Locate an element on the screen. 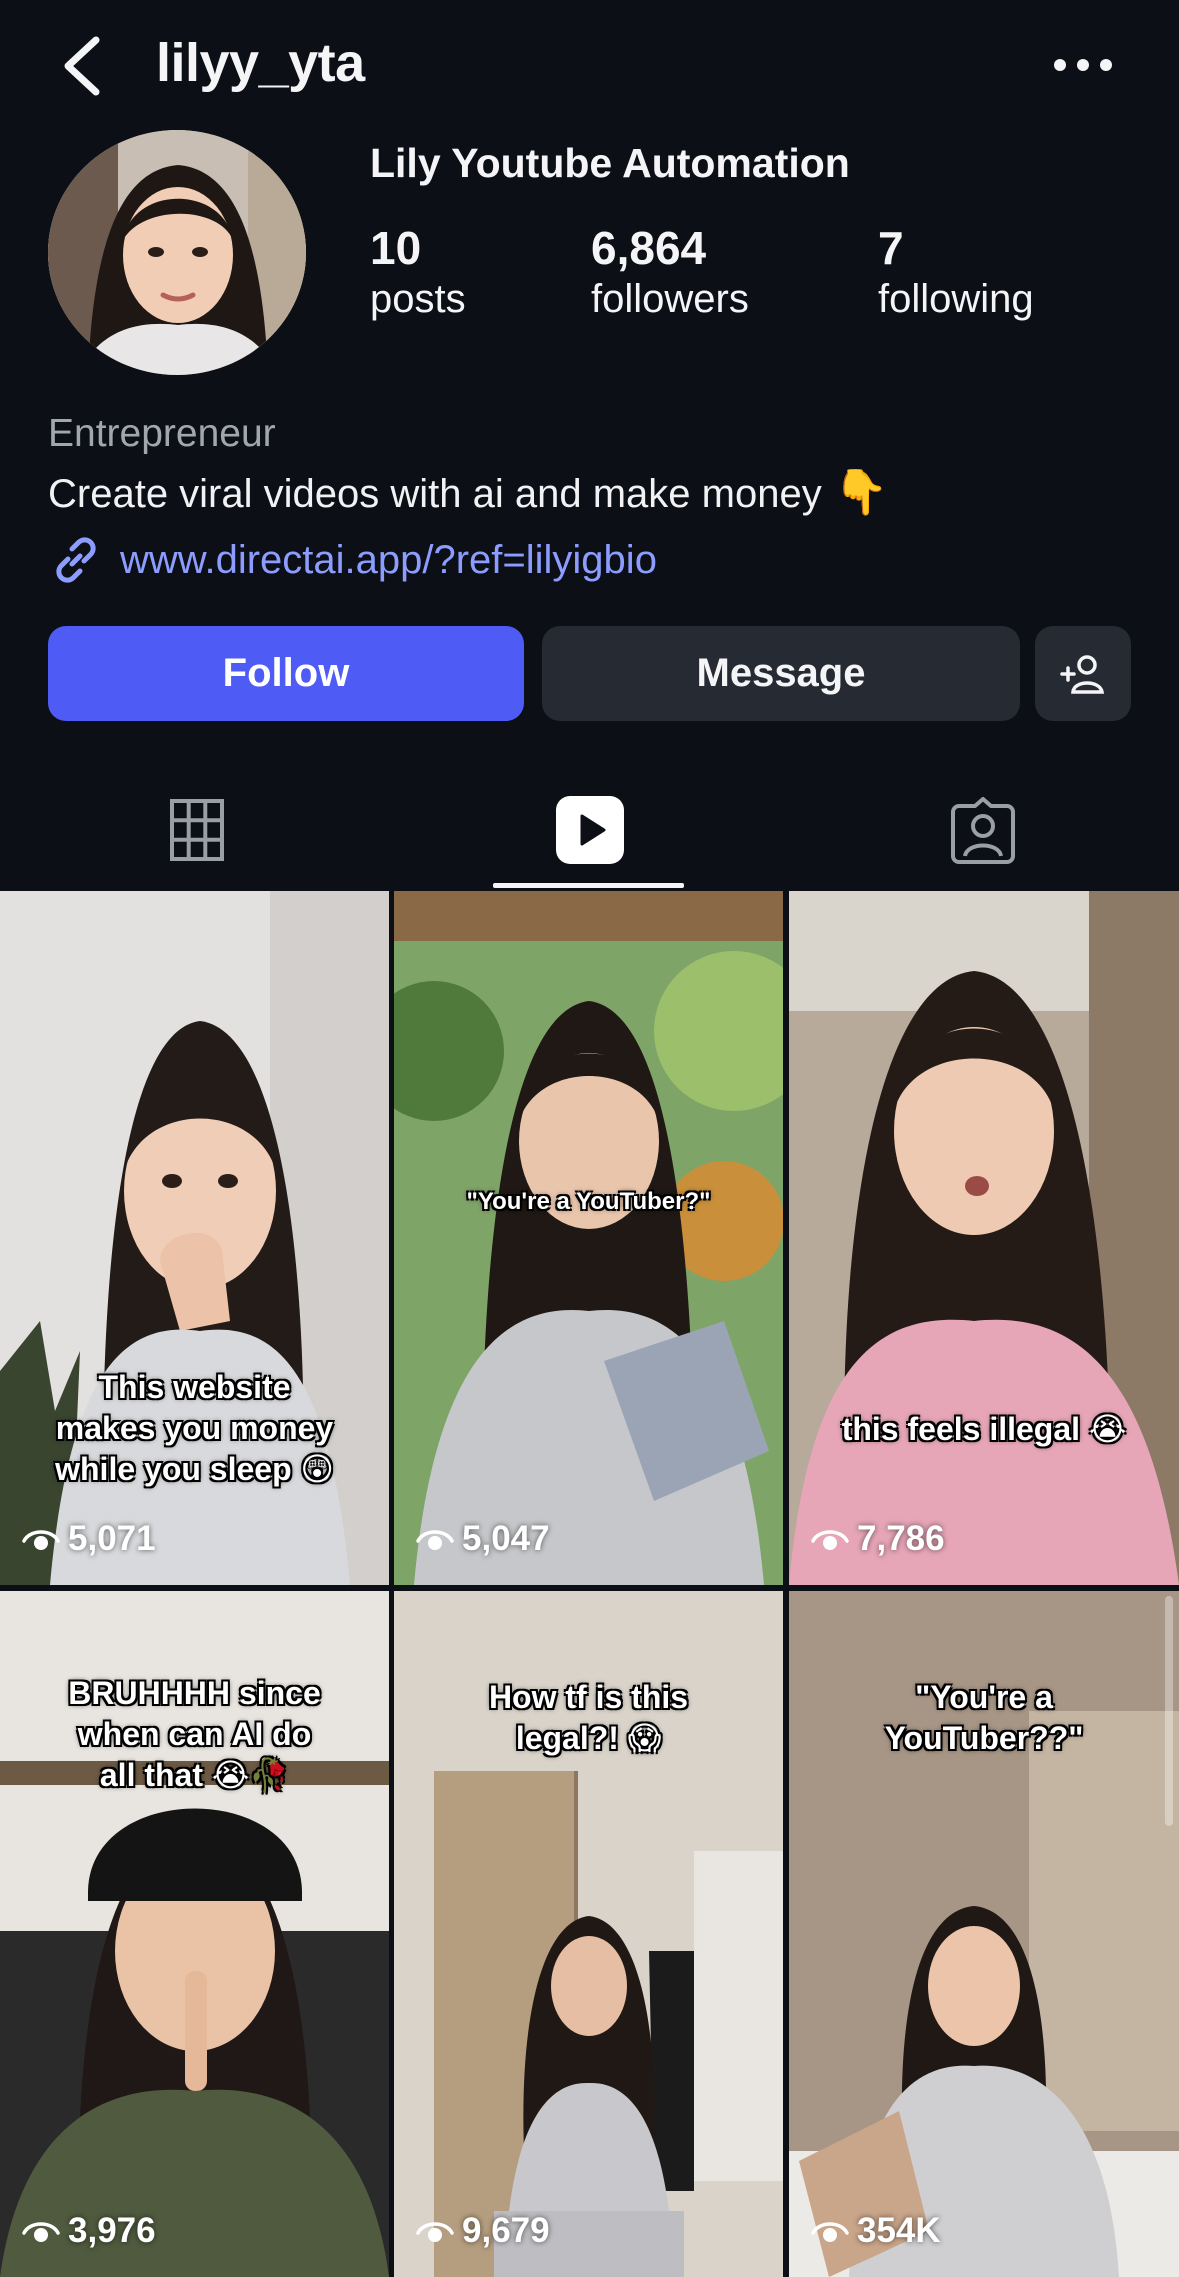 This screenshot has width=1179, height=2277. tagged-icon is located at coordinates (982, 830).